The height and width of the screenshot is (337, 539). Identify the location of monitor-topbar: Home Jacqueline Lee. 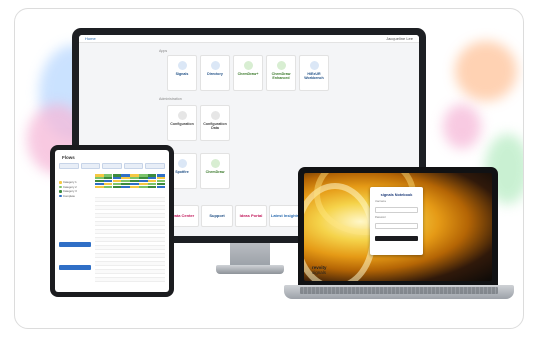
(249, 39).